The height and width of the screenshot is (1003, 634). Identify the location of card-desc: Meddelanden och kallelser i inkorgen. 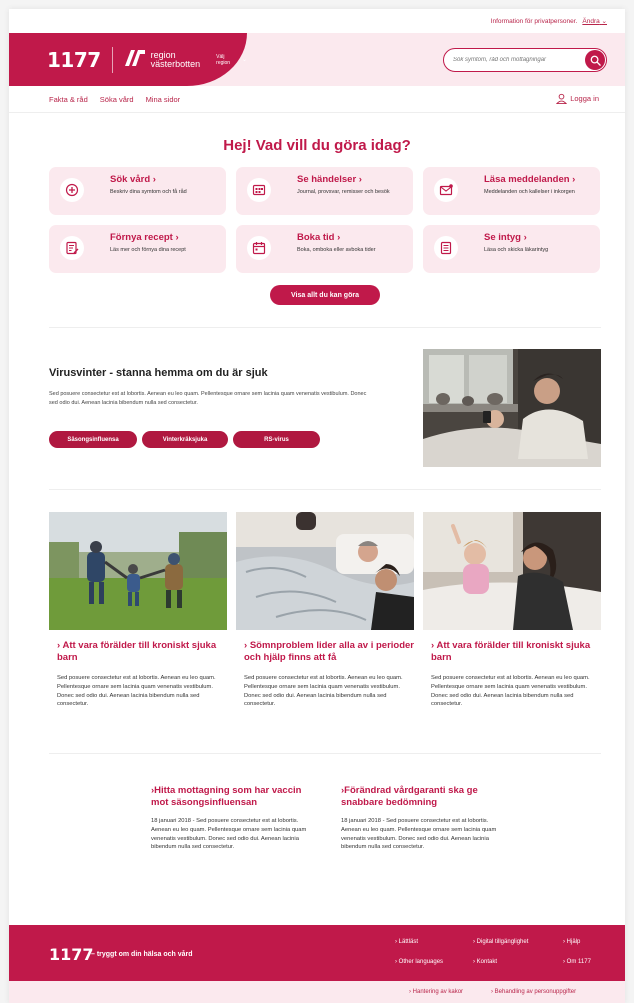
(529, 192).